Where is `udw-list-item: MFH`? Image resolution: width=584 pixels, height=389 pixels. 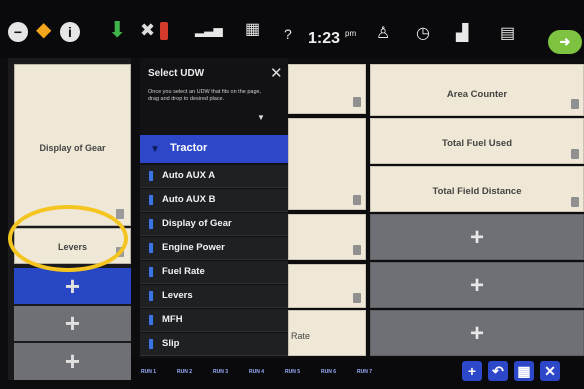
udw-list-item: MFH is located at coordinates (214, 320).